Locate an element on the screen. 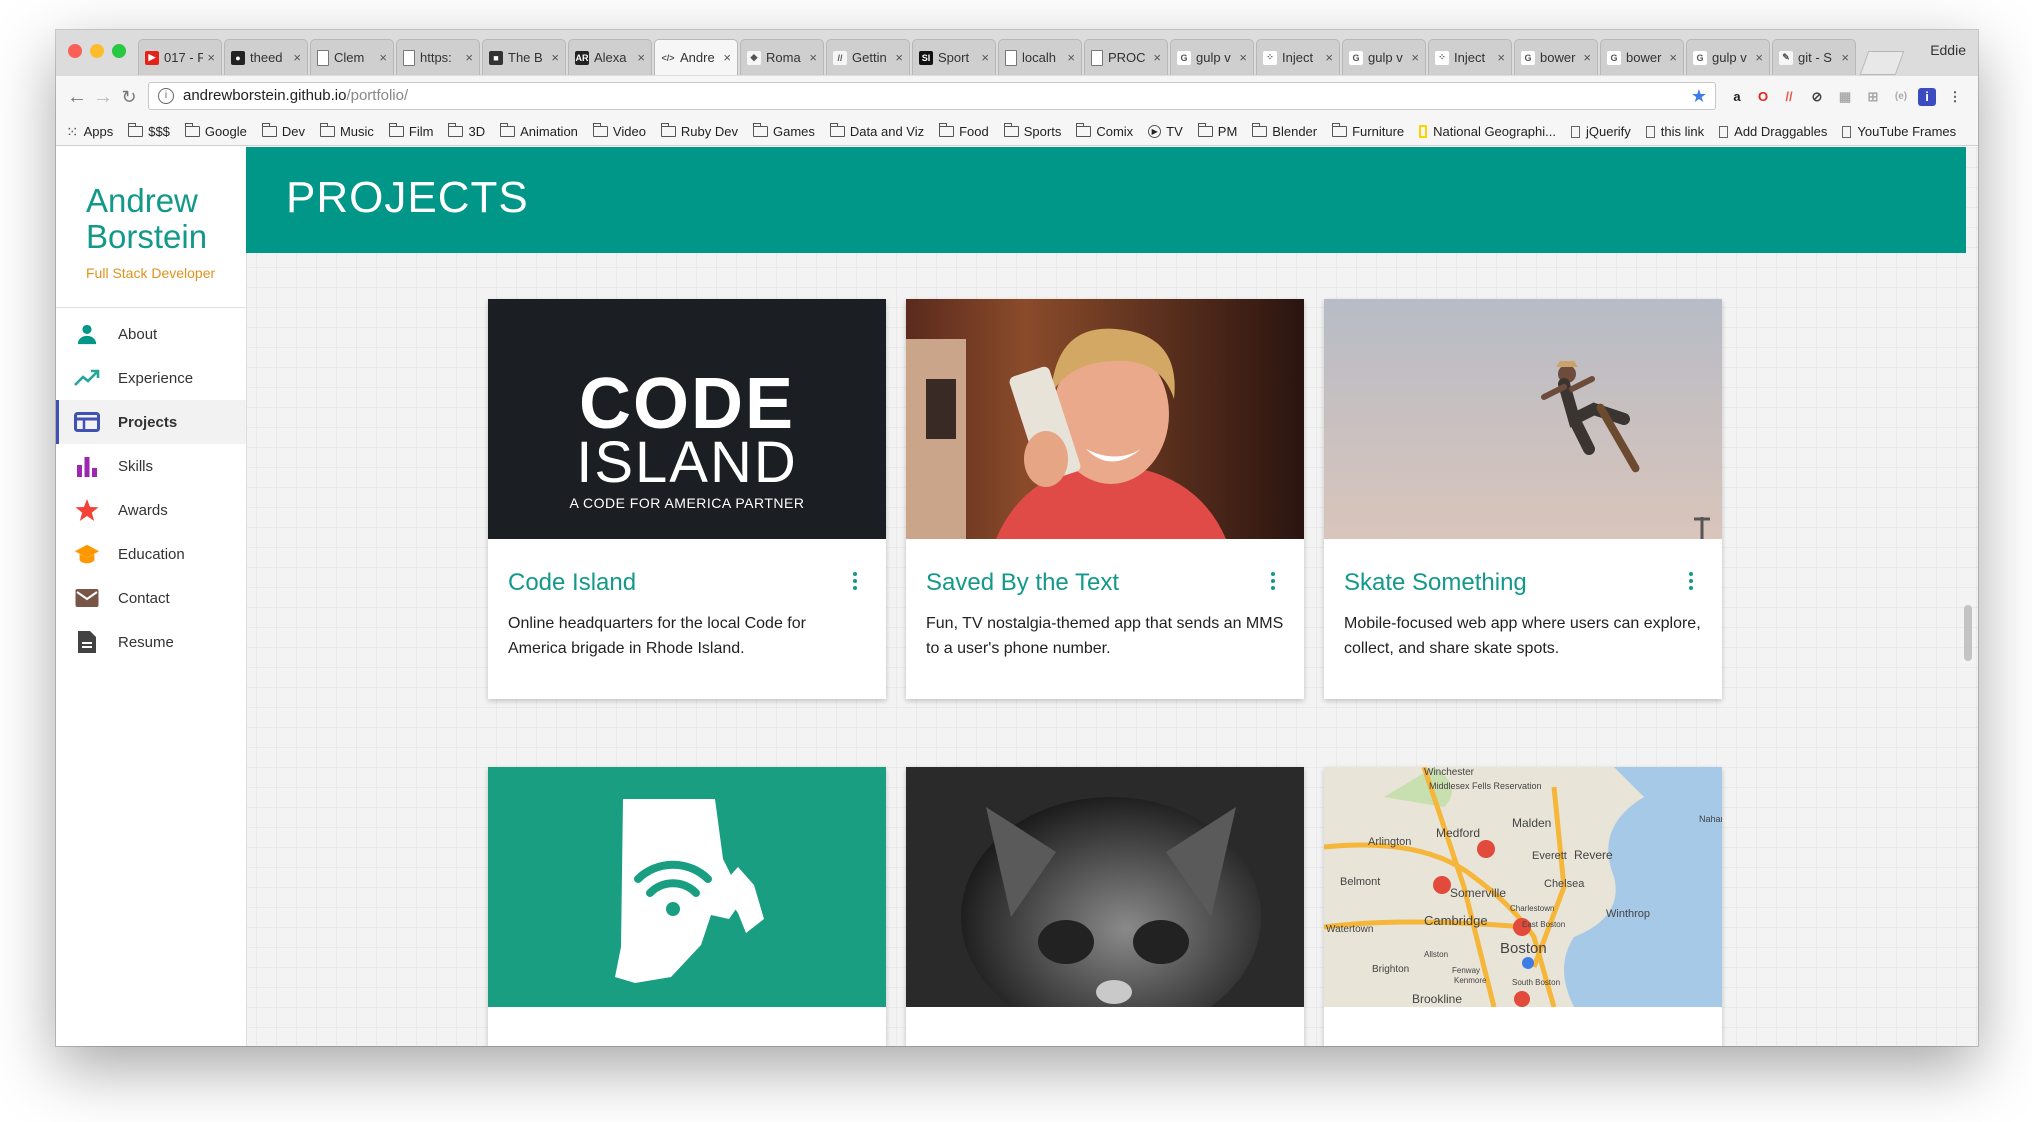  back-button: ← is located at coordinates (77, 97).